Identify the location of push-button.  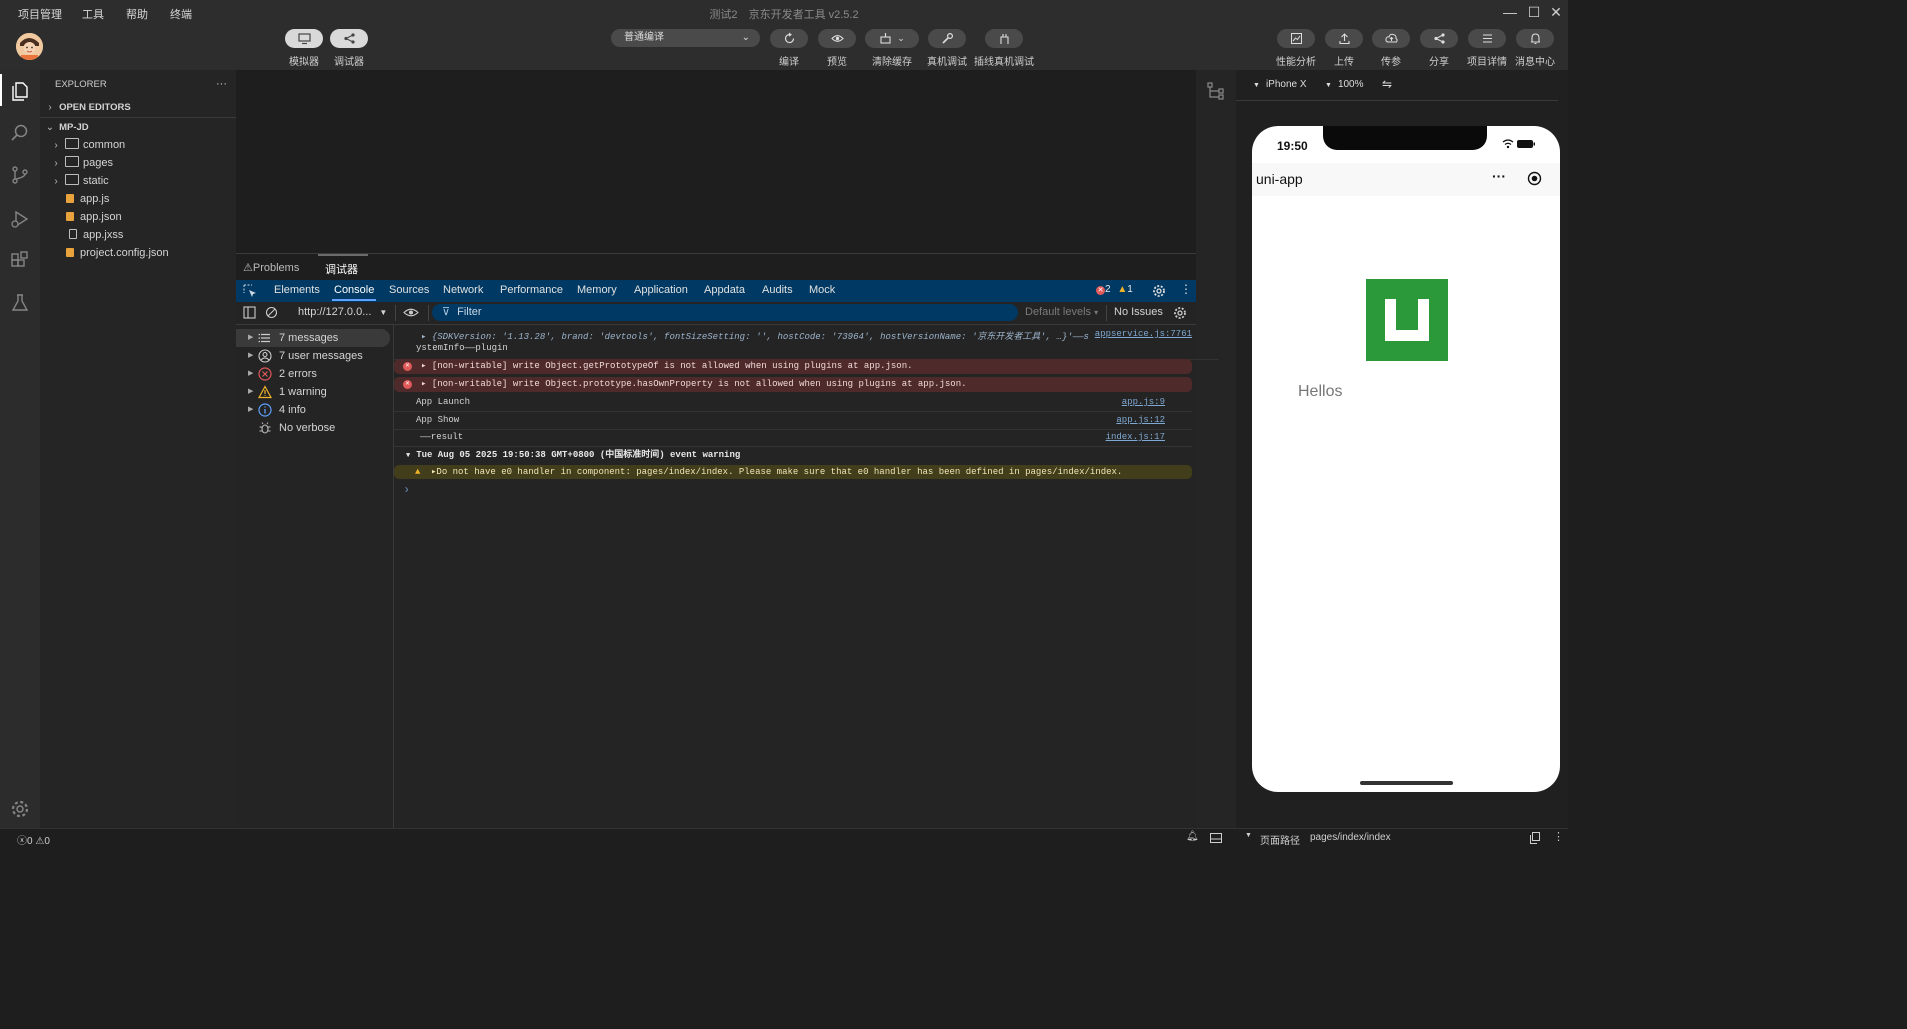
(1391, 38).